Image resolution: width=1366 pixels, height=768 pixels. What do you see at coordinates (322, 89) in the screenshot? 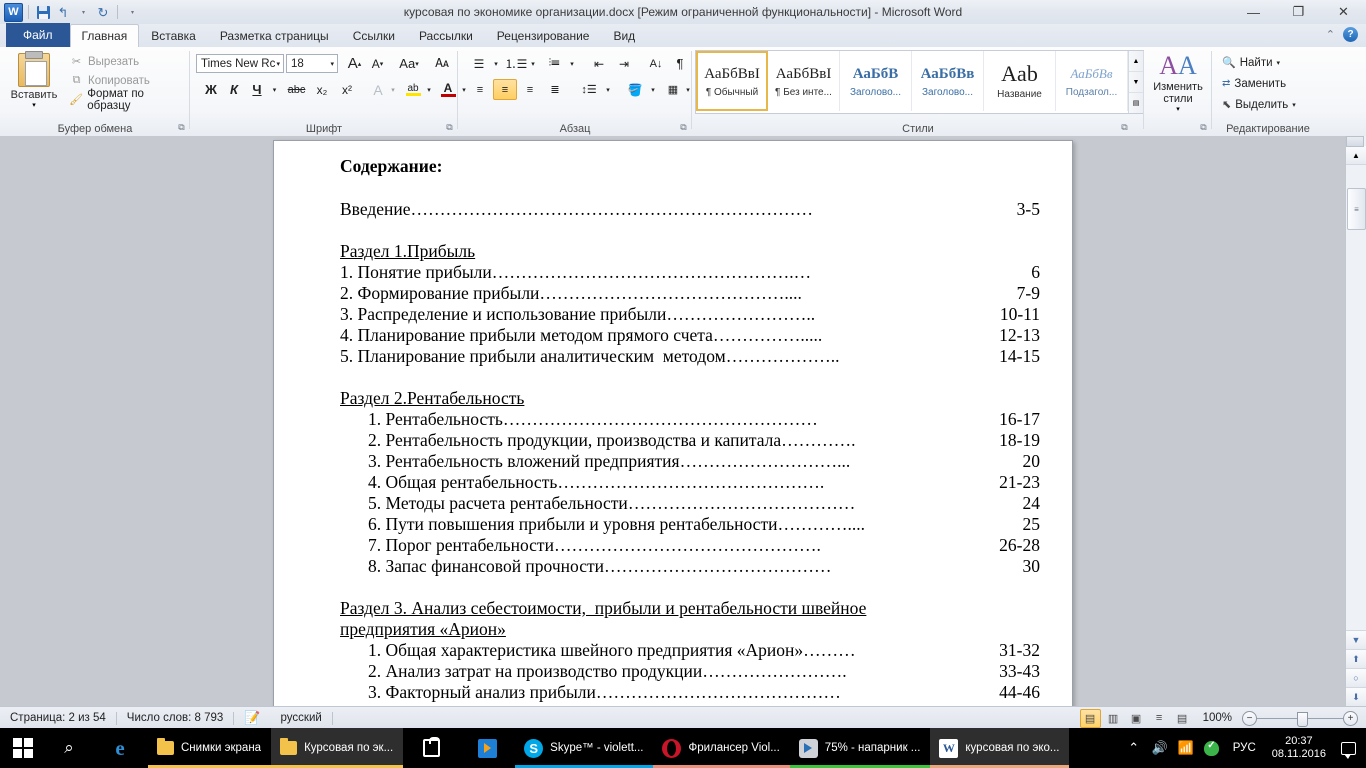
I see `subscript-button: x₂` at bounding box center [322, 89].